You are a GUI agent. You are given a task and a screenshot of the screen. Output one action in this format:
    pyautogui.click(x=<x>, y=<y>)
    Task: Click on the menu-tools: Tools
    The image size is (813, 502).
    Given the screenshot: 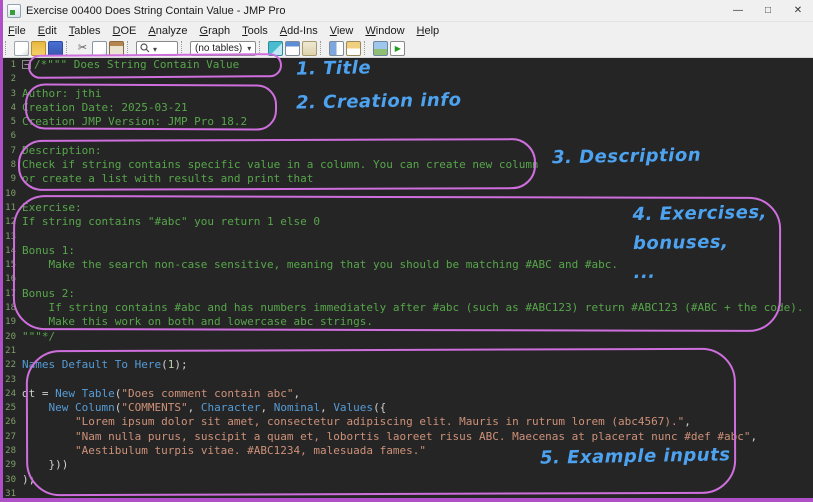 What is the action you would take?
    pyautogui.click(x=255, y=31)
    